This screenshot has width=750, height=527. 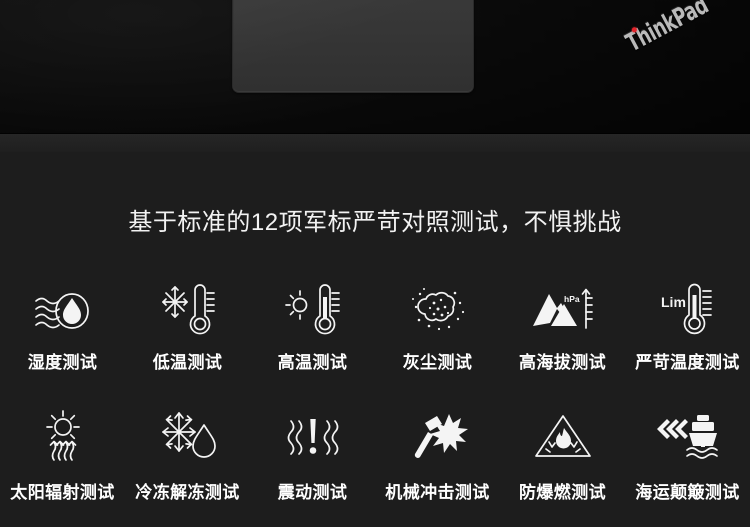 What do you see at coordinates (313, 309) in the screenshot?
I see `sun-thermometer-icon` at bounding box center [313, 309].